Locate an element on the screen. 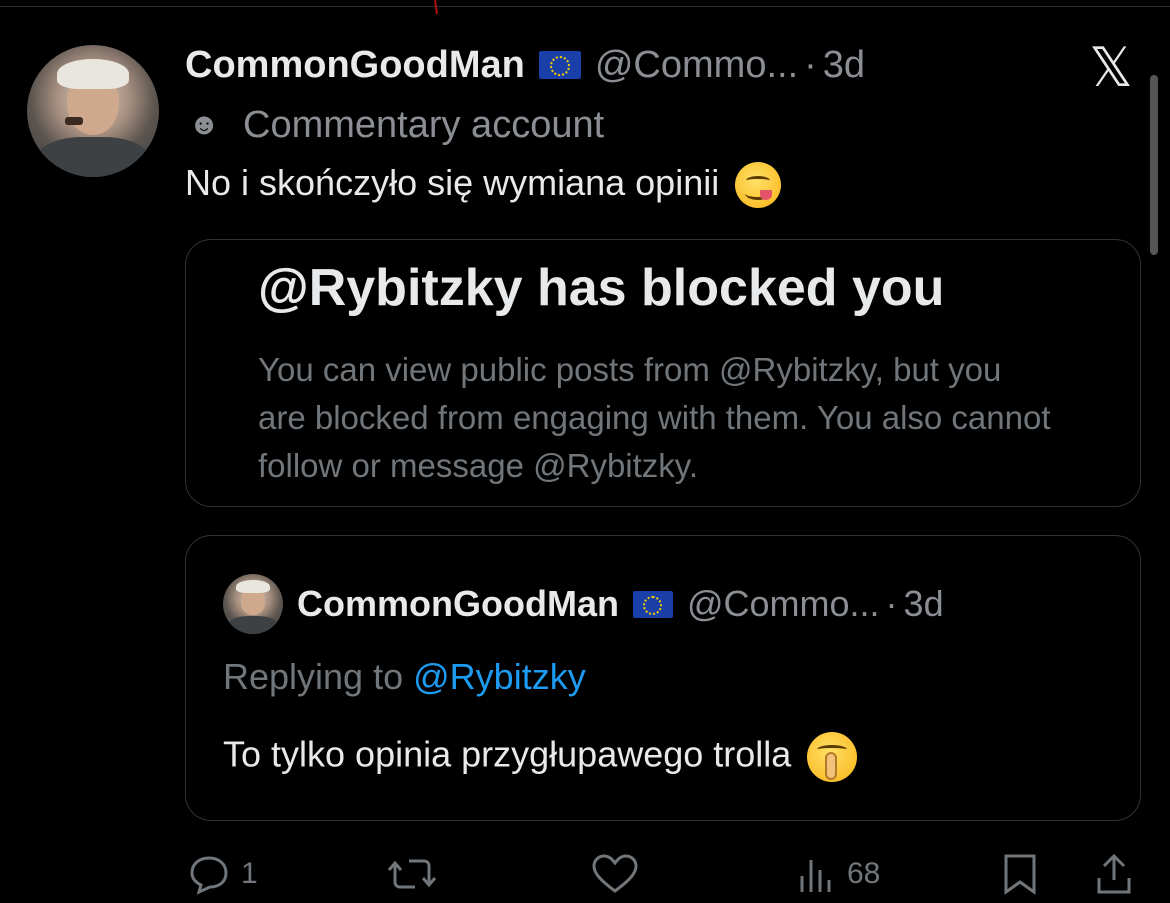  views-button: 68 is located at coordinates (838, 874).